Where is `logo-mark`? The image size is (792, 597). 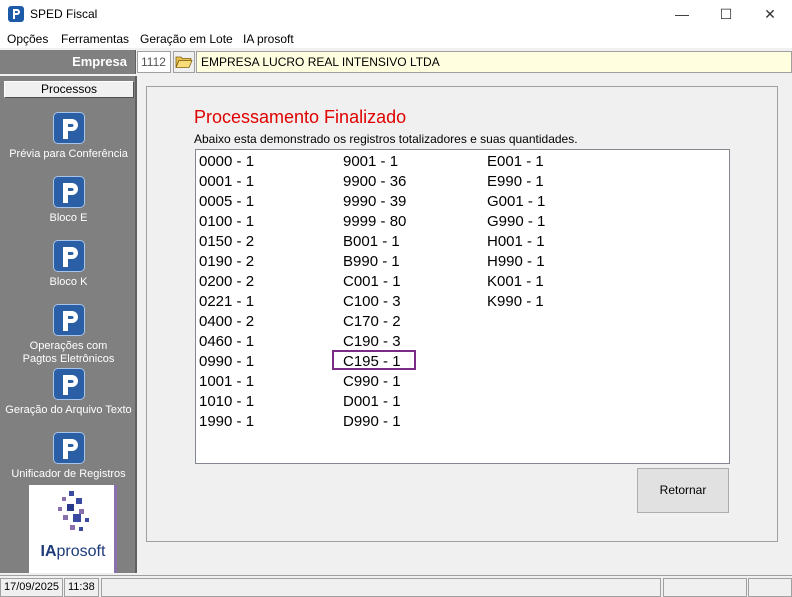
logo-mark is located at coordinates (73, 511).